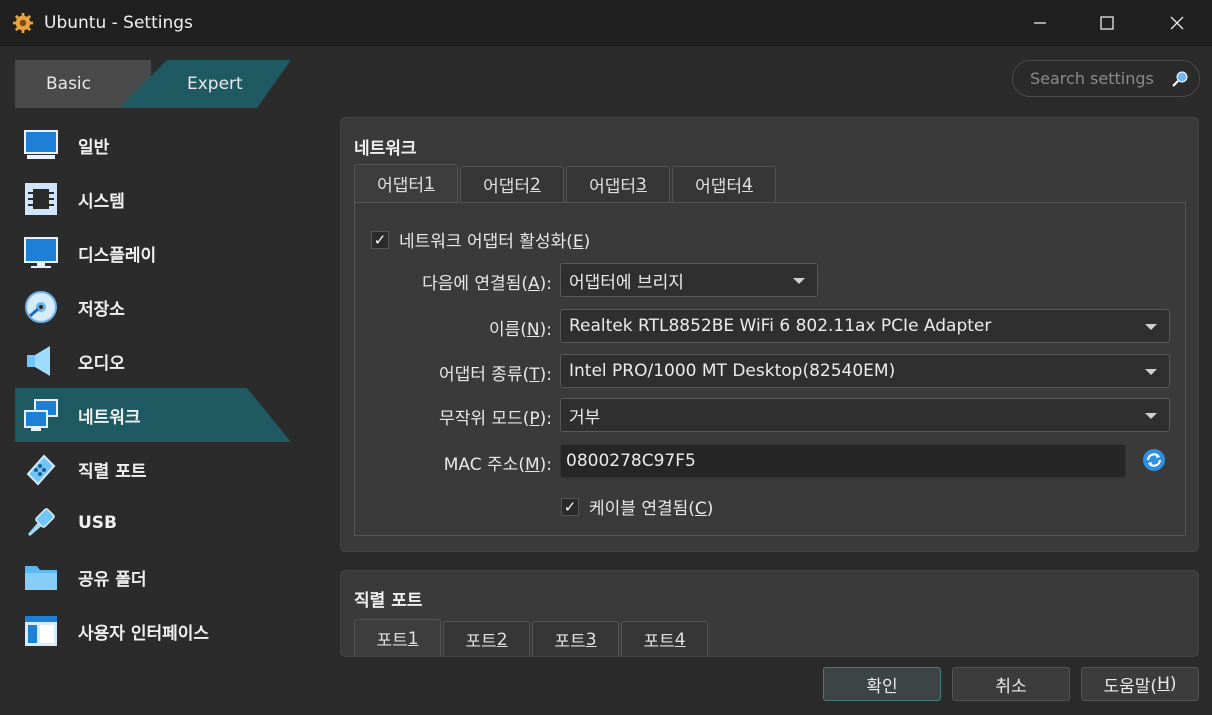  I want to click on sidebar-item-label: 직렬 포트, so click(112, 471).